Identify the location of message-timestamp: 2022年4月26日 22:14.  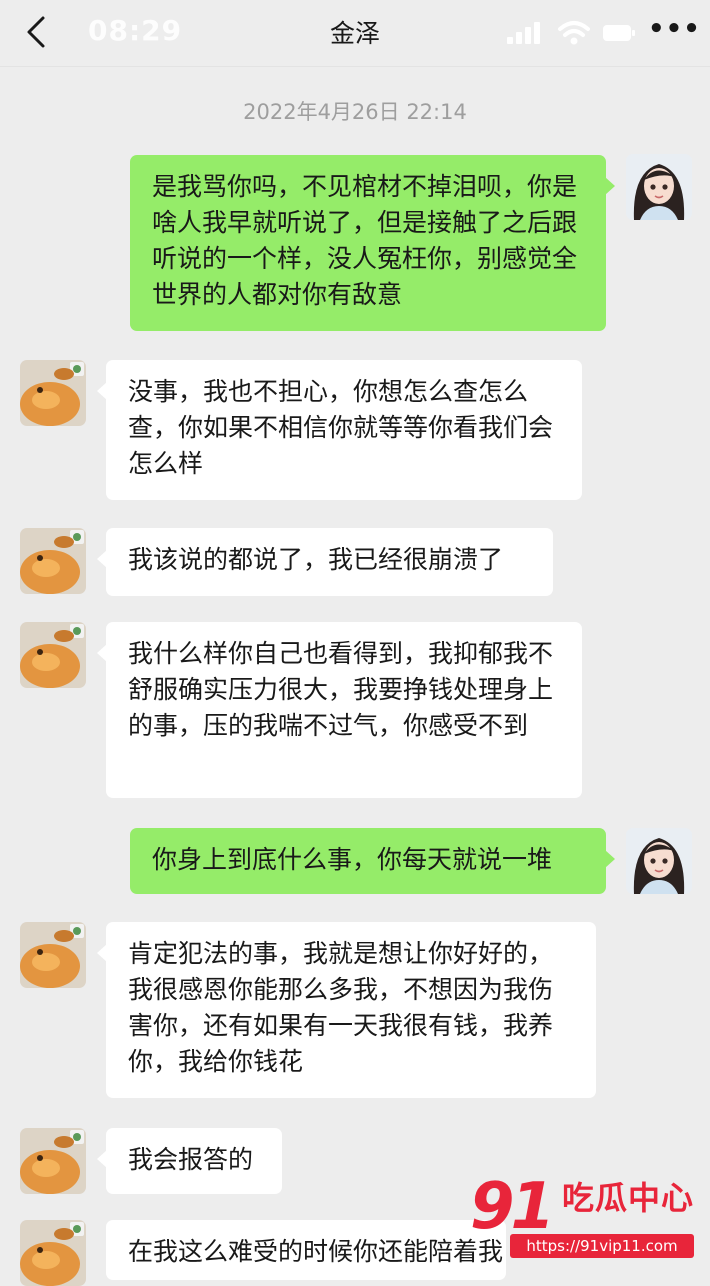
(355, 112).